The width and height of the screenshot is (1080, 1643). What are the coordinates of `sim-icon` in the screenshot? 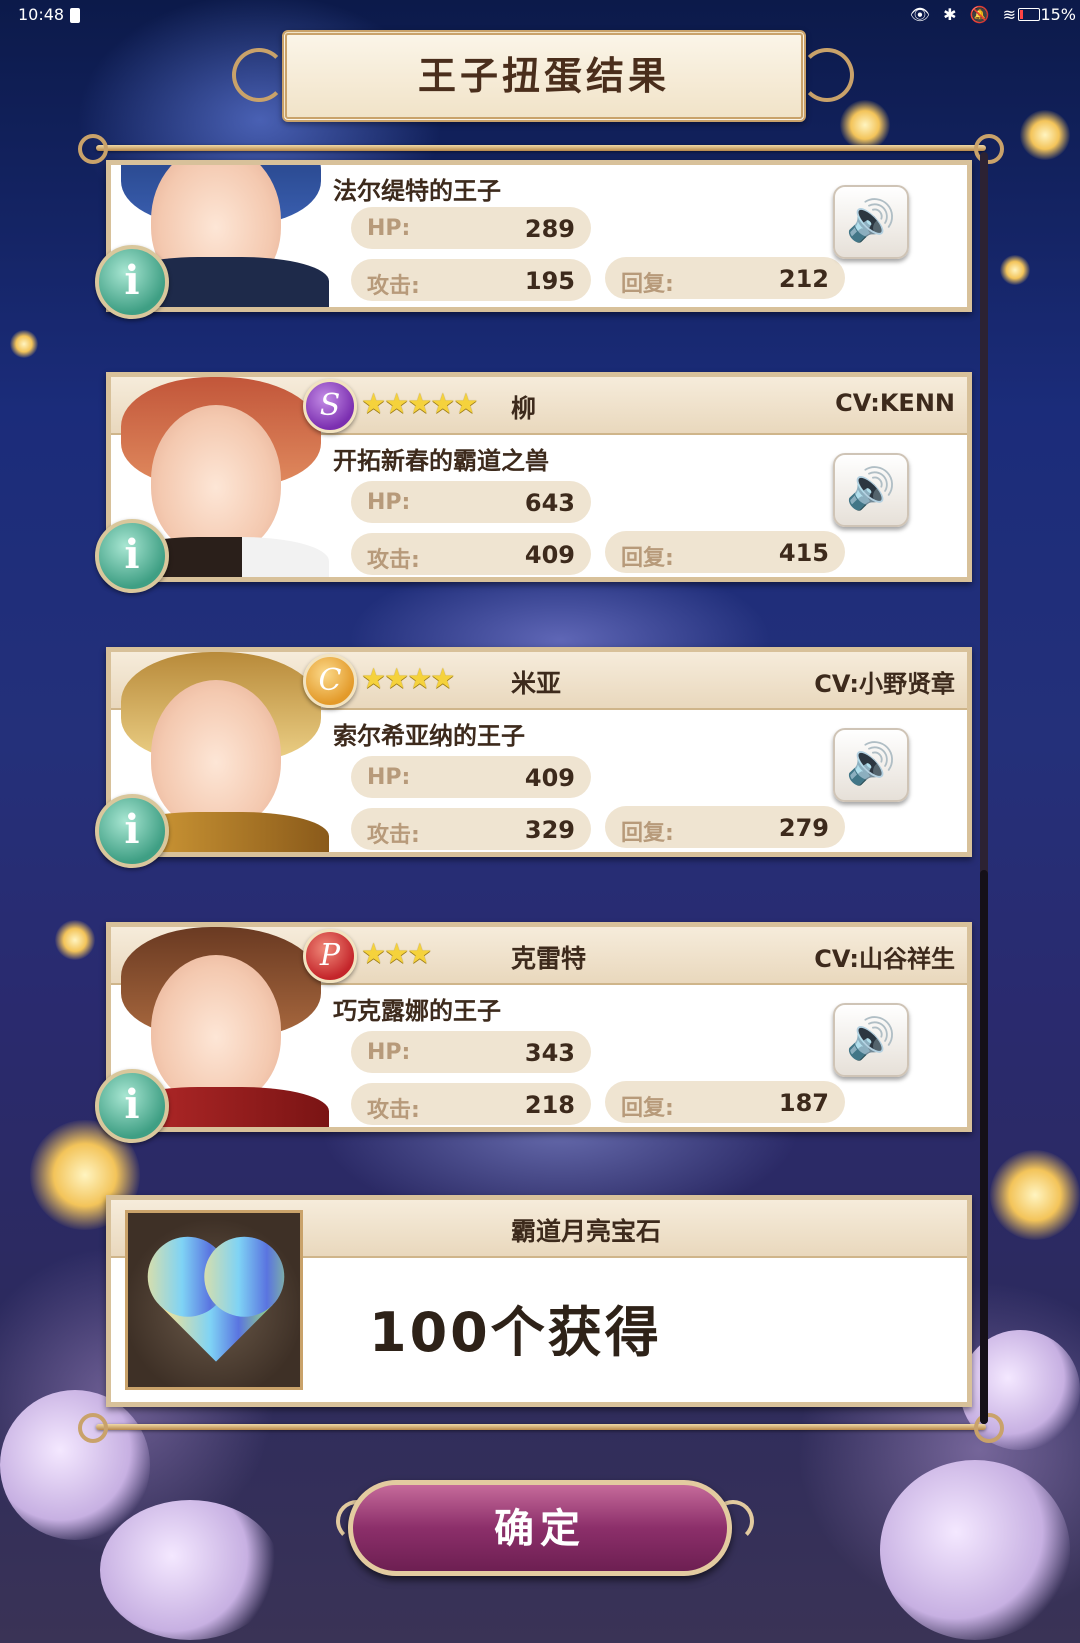 It's located at (75, 15).